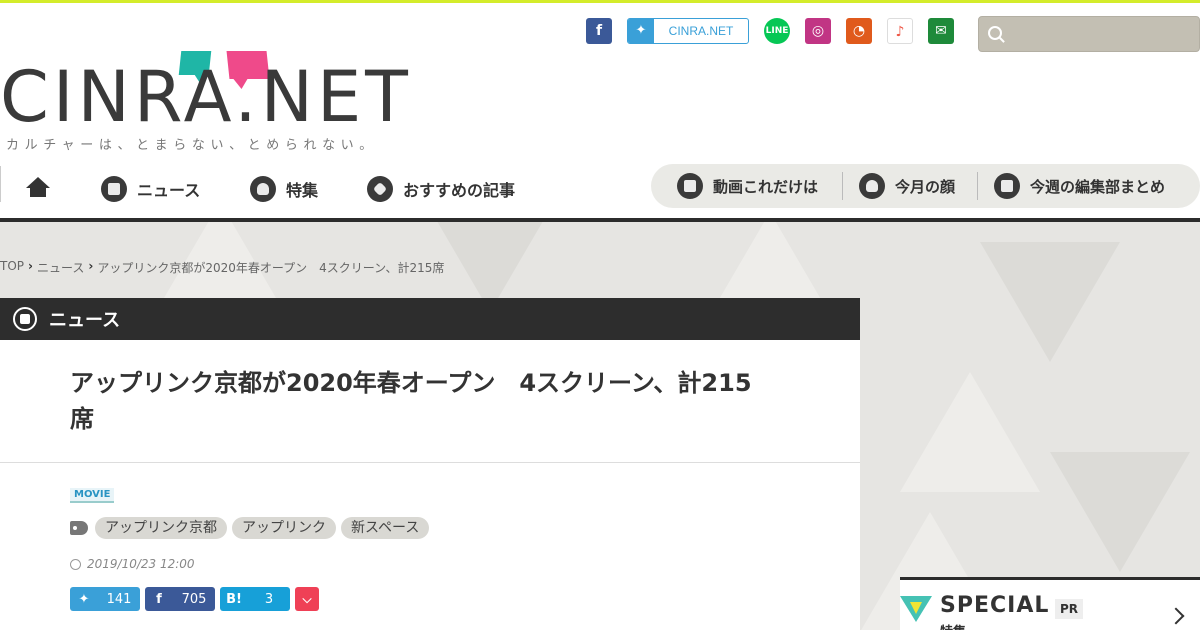 The image size is (1200, 630). I want to click on pill-item-label: 動画これだけは, so click(766, 186).